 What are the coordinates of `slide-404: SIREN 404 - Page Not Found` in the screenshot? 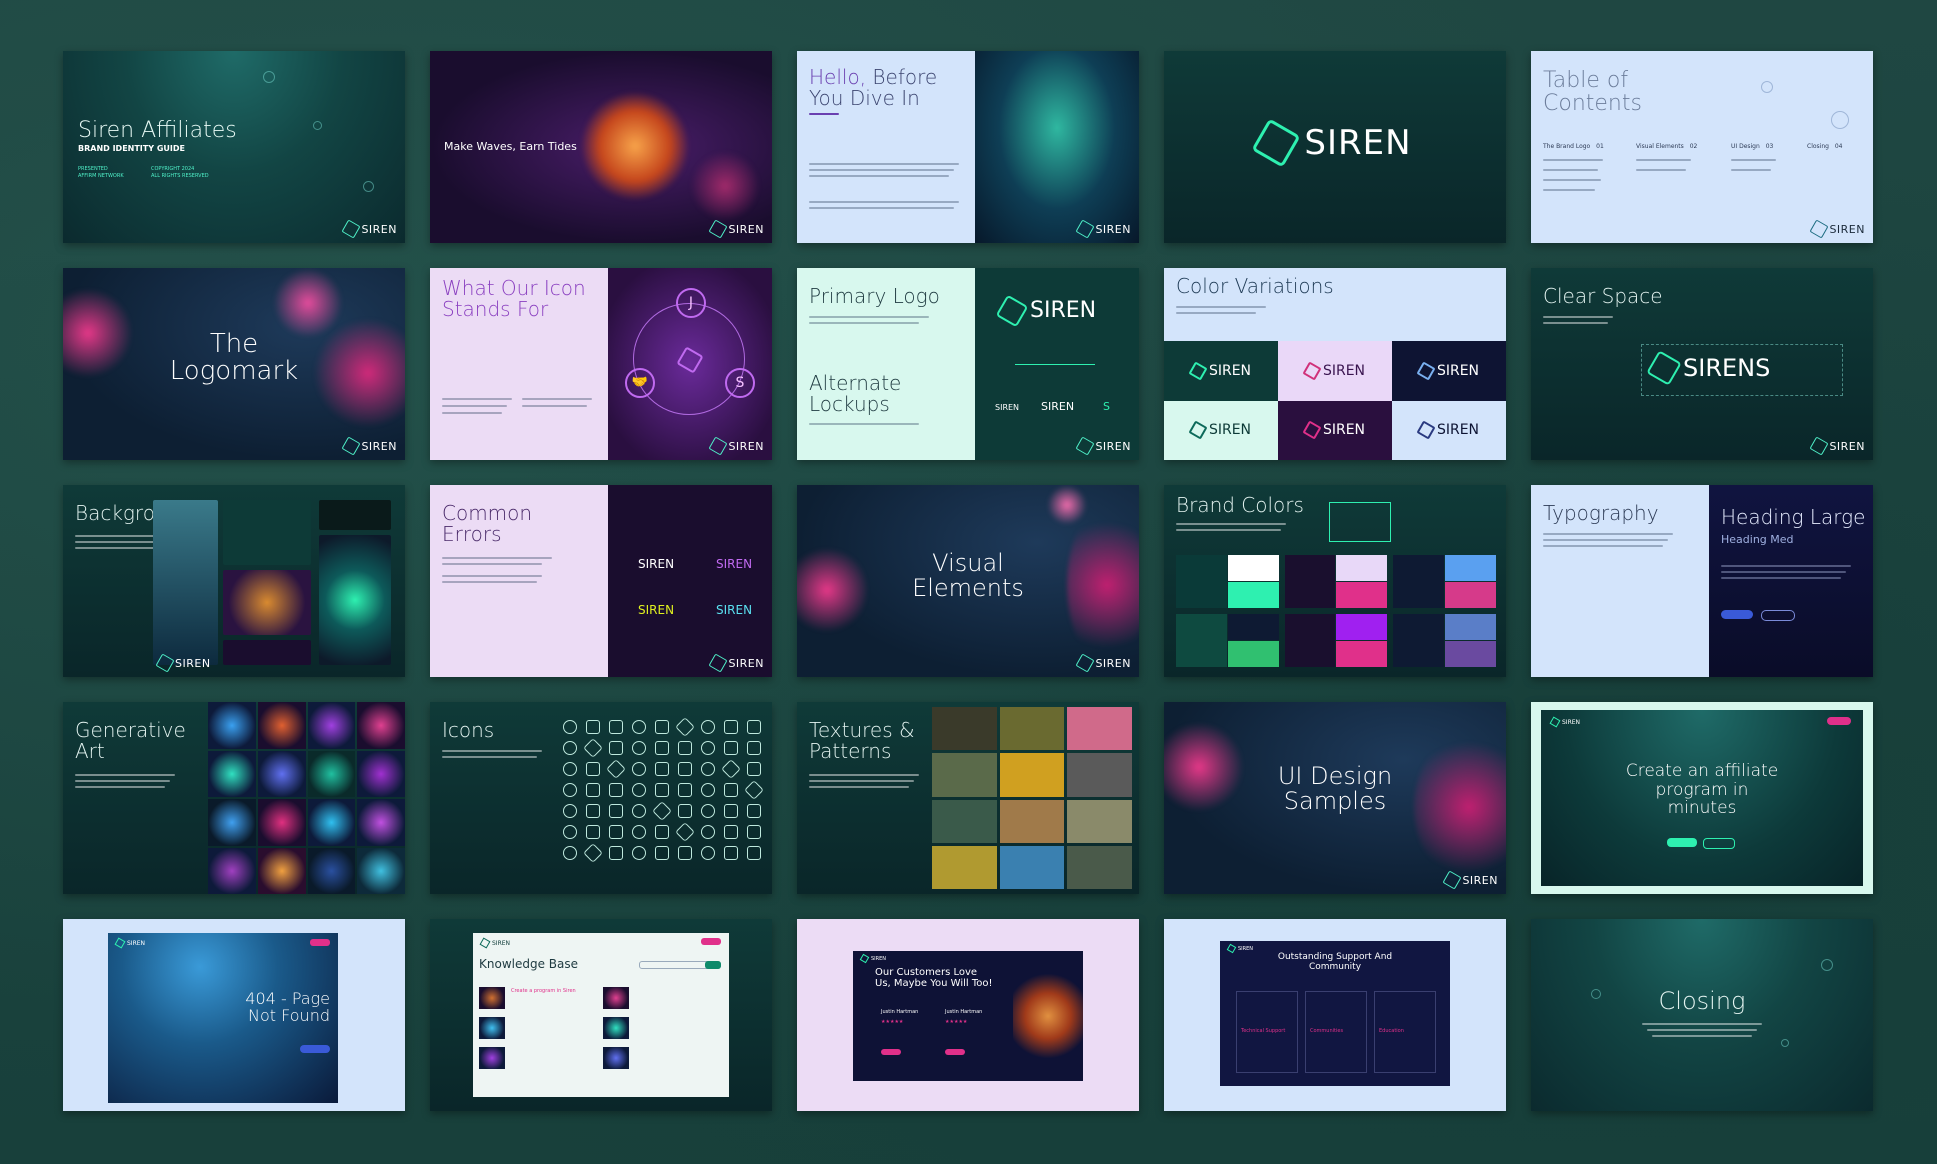 It's located at (234, 1015).